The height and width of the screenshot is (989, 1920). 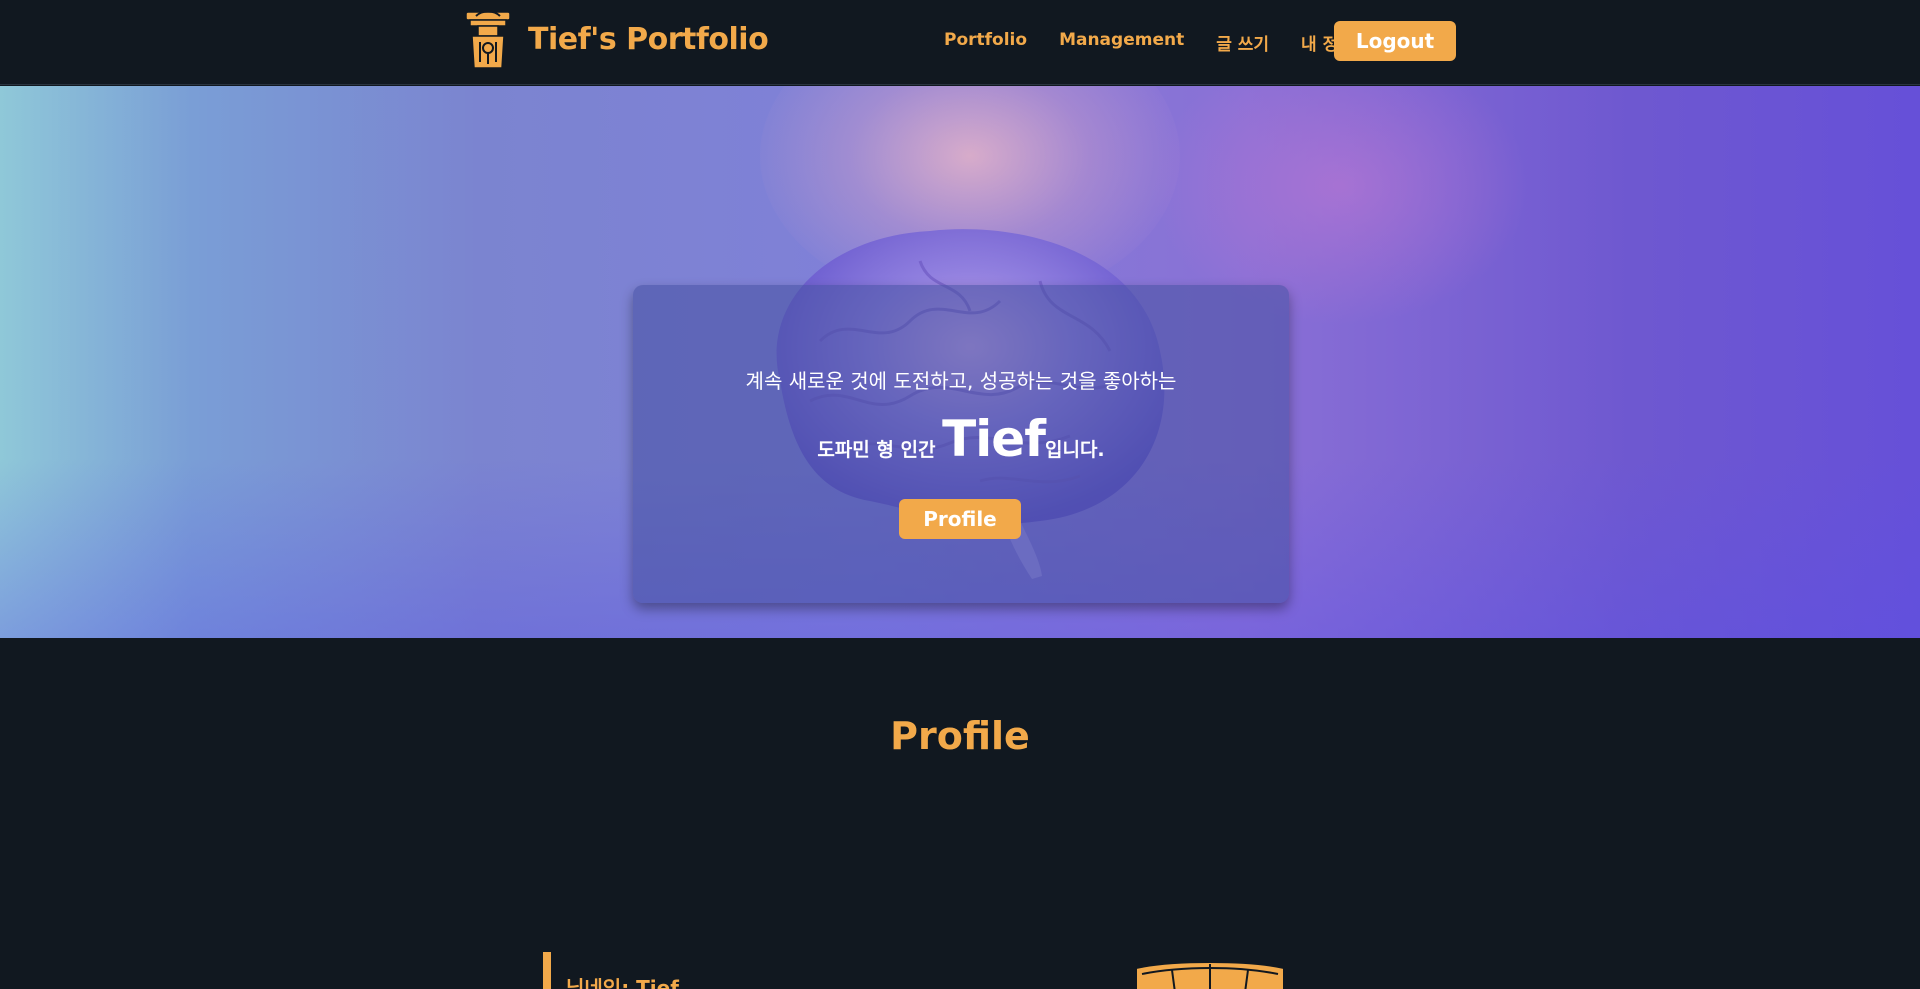 I want to click on profile-button: Profile, so click(x=960, y=519).